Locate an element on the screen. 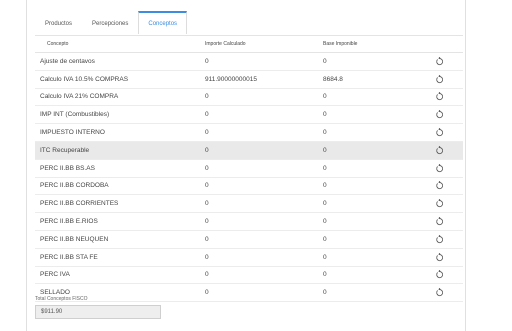  table-row: Calculo IVA 21% COMPRA 0 0 is located at coordinates (249, 98).